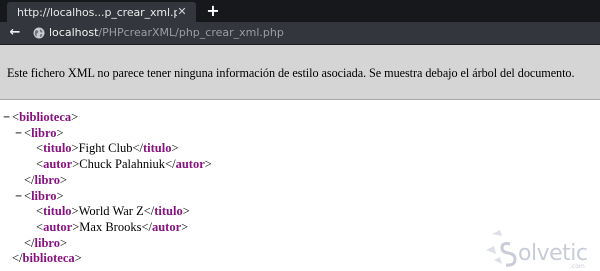 The image size is (600, 271). I want to click on xml-field: <autor>Max Brooks</autor>, so click(112, 227).